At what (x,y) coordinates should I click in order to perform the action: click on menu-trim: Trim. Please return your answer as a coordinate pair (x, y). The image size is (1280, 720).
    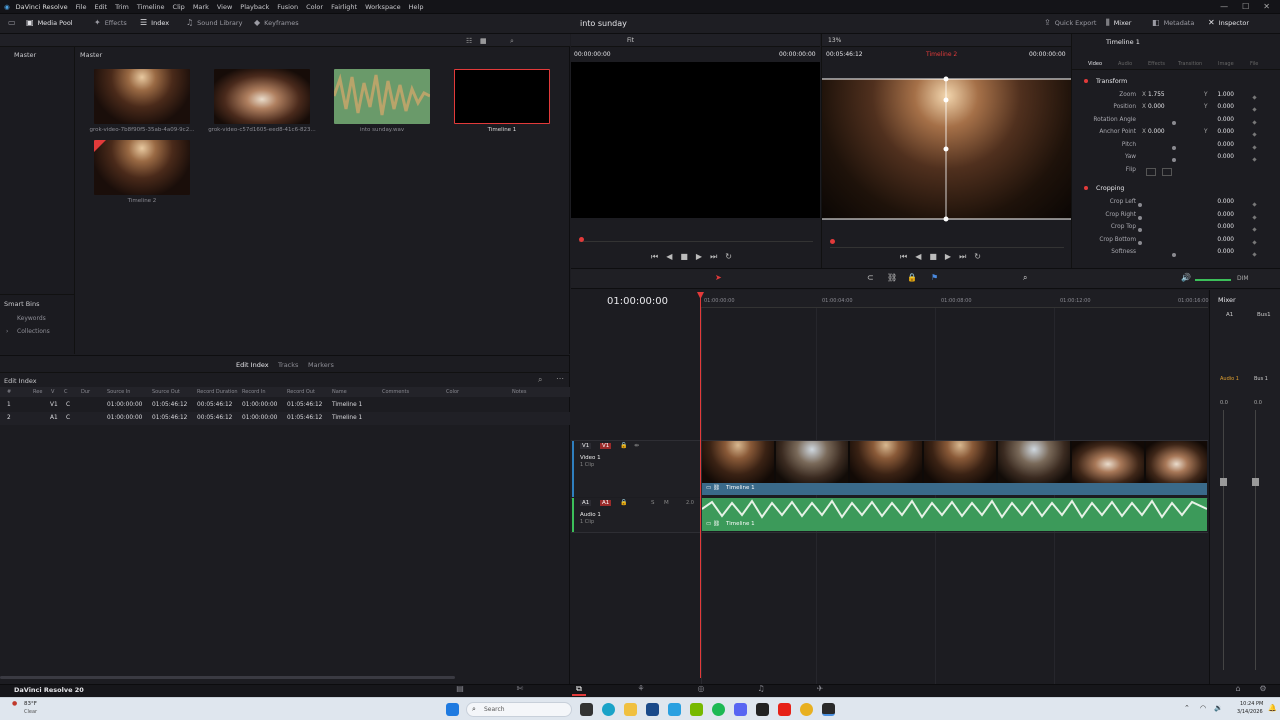
    Looking at the image, I should click on (122, 7).